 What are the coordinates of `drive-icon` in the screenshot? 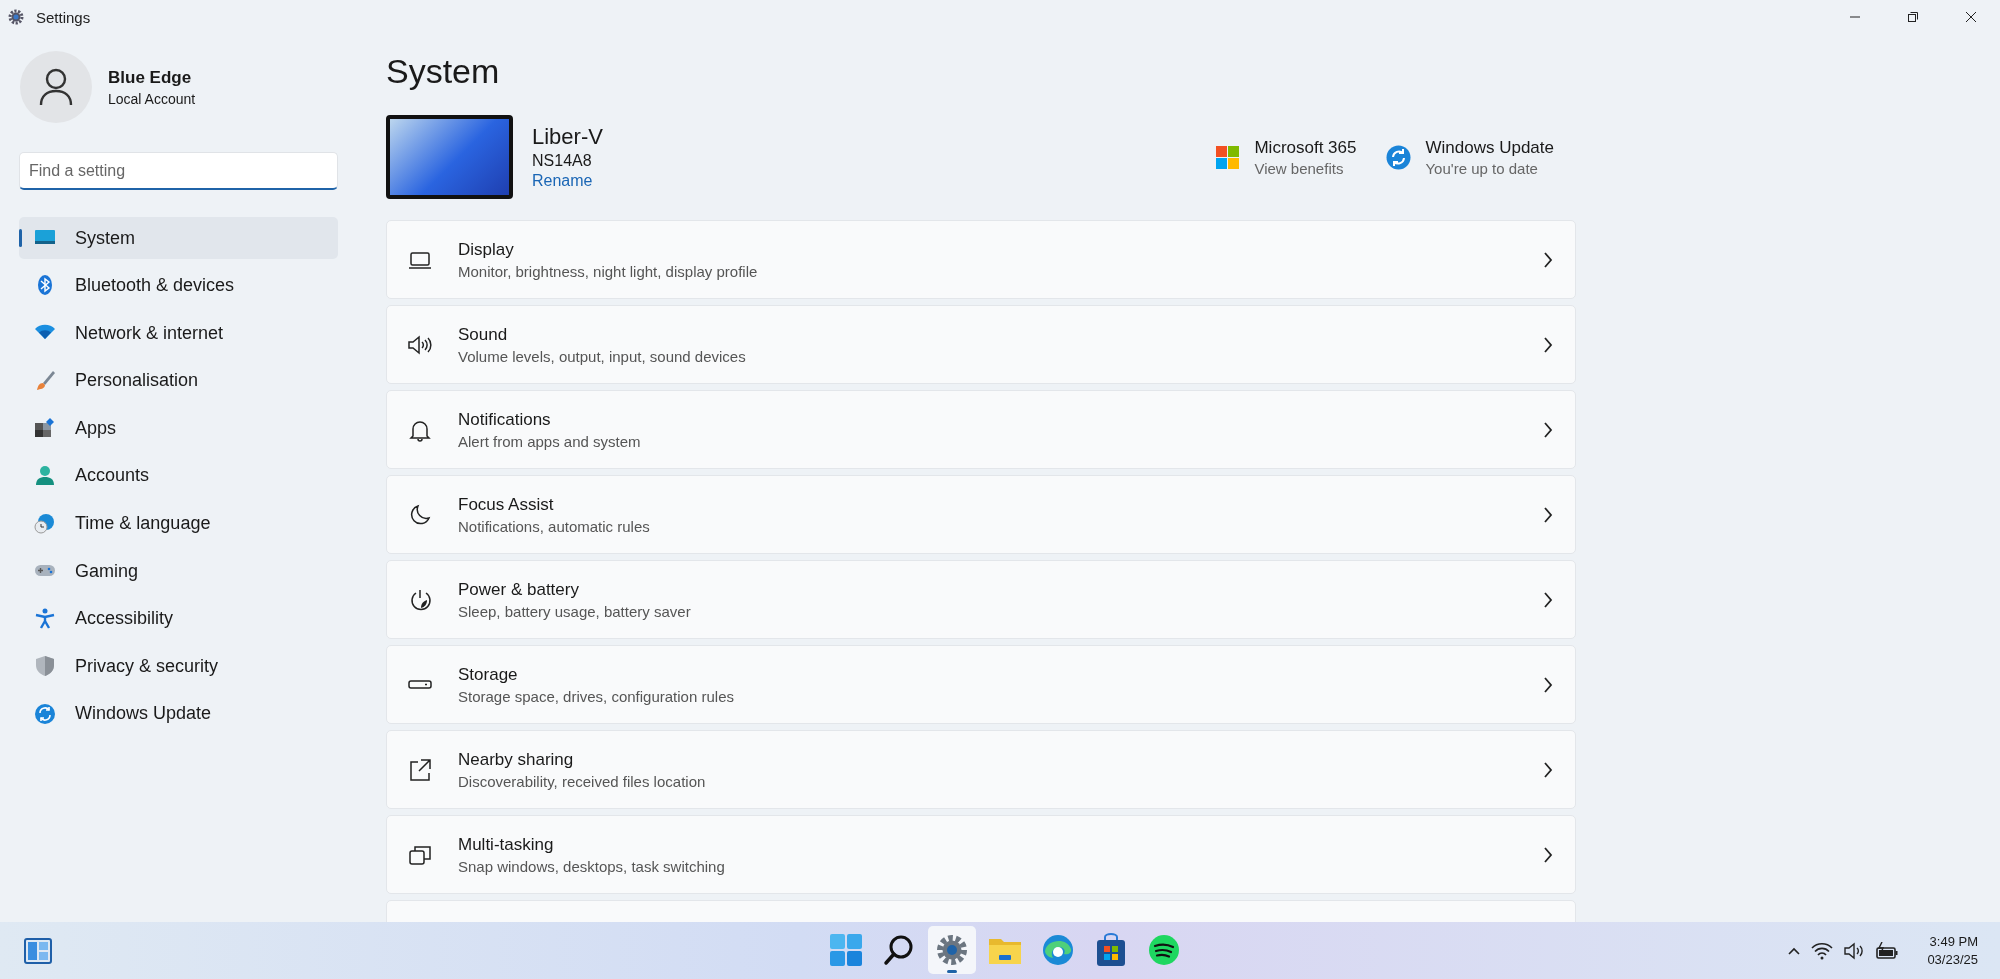 It's located at (420, 684).